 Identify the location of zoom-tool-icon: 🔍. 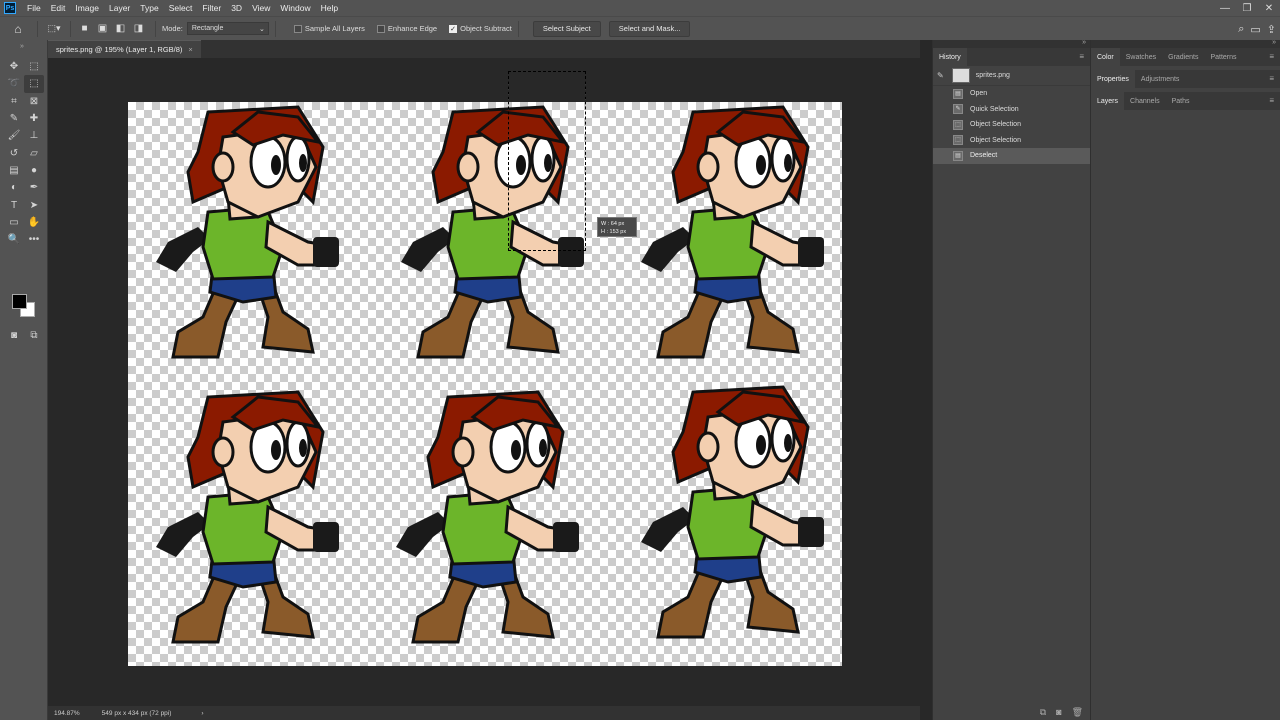
(14, 239).